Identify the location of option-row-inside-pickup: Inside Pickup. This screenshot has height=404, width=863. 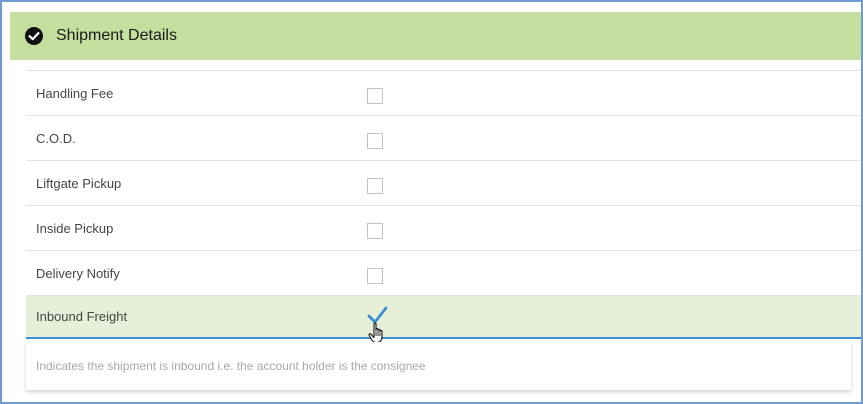
(443, 227).